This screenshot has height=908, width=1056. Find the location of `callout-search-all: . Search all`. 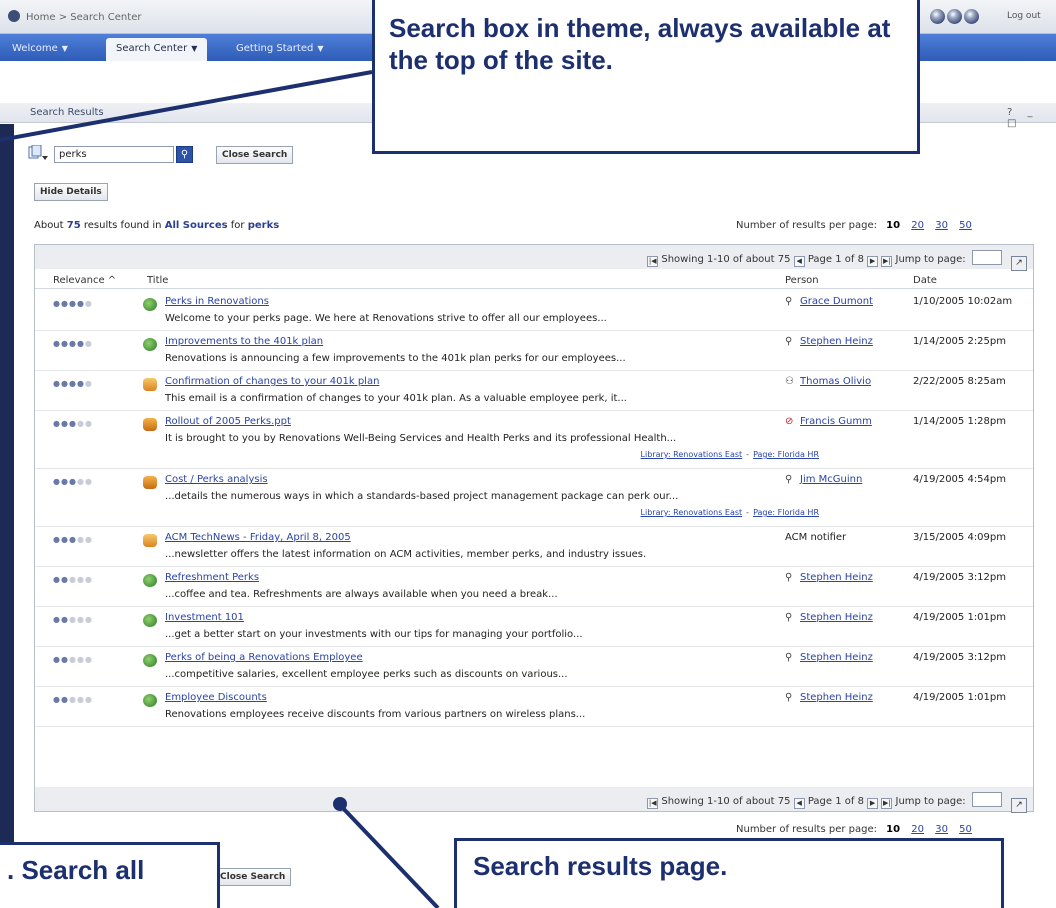

callout-search-all: . Search all is located at coordinates (110, 875).